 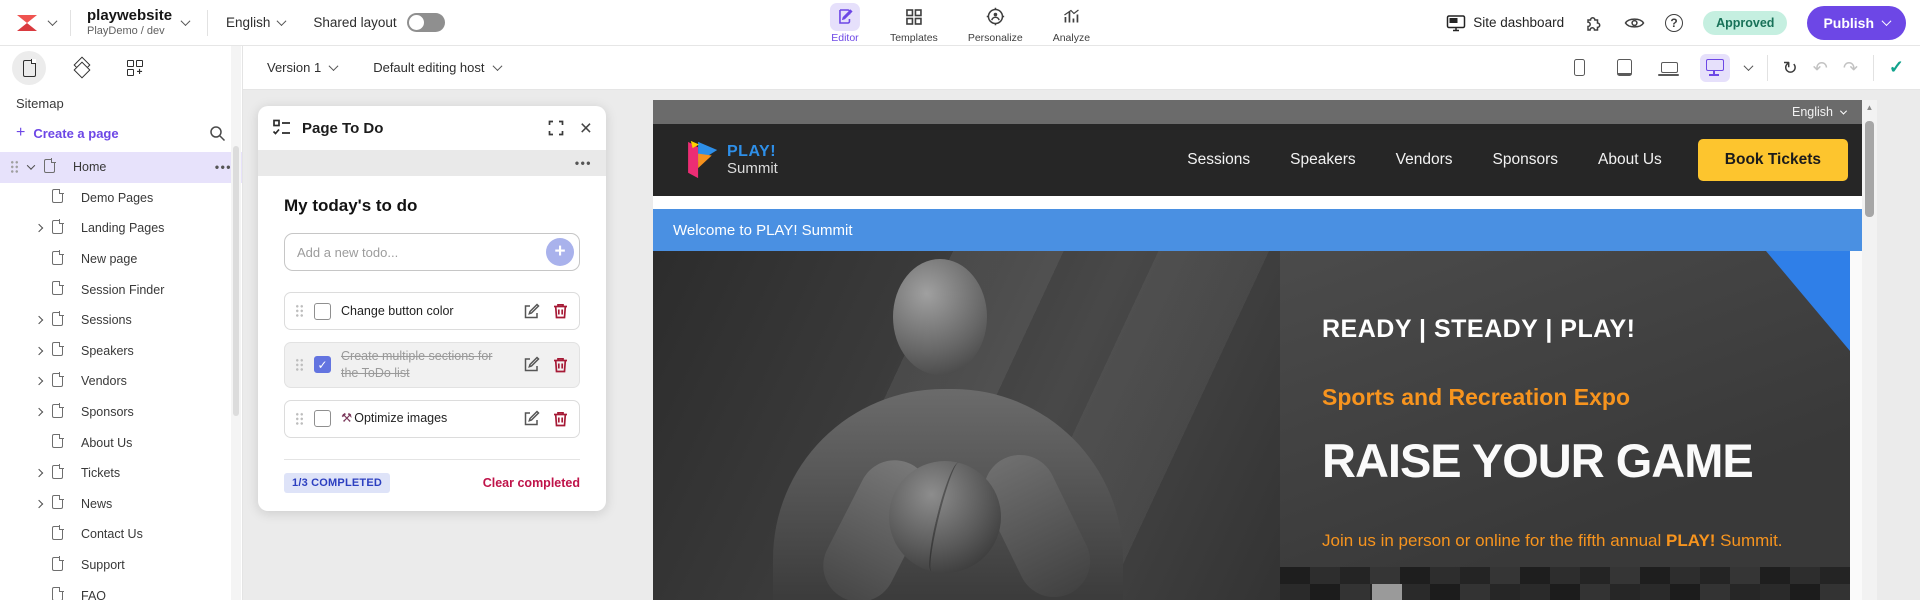 What do you see at coordinates (1873, 67) in the screenshot?
I see `divider` at bounding box center [1873, 67].